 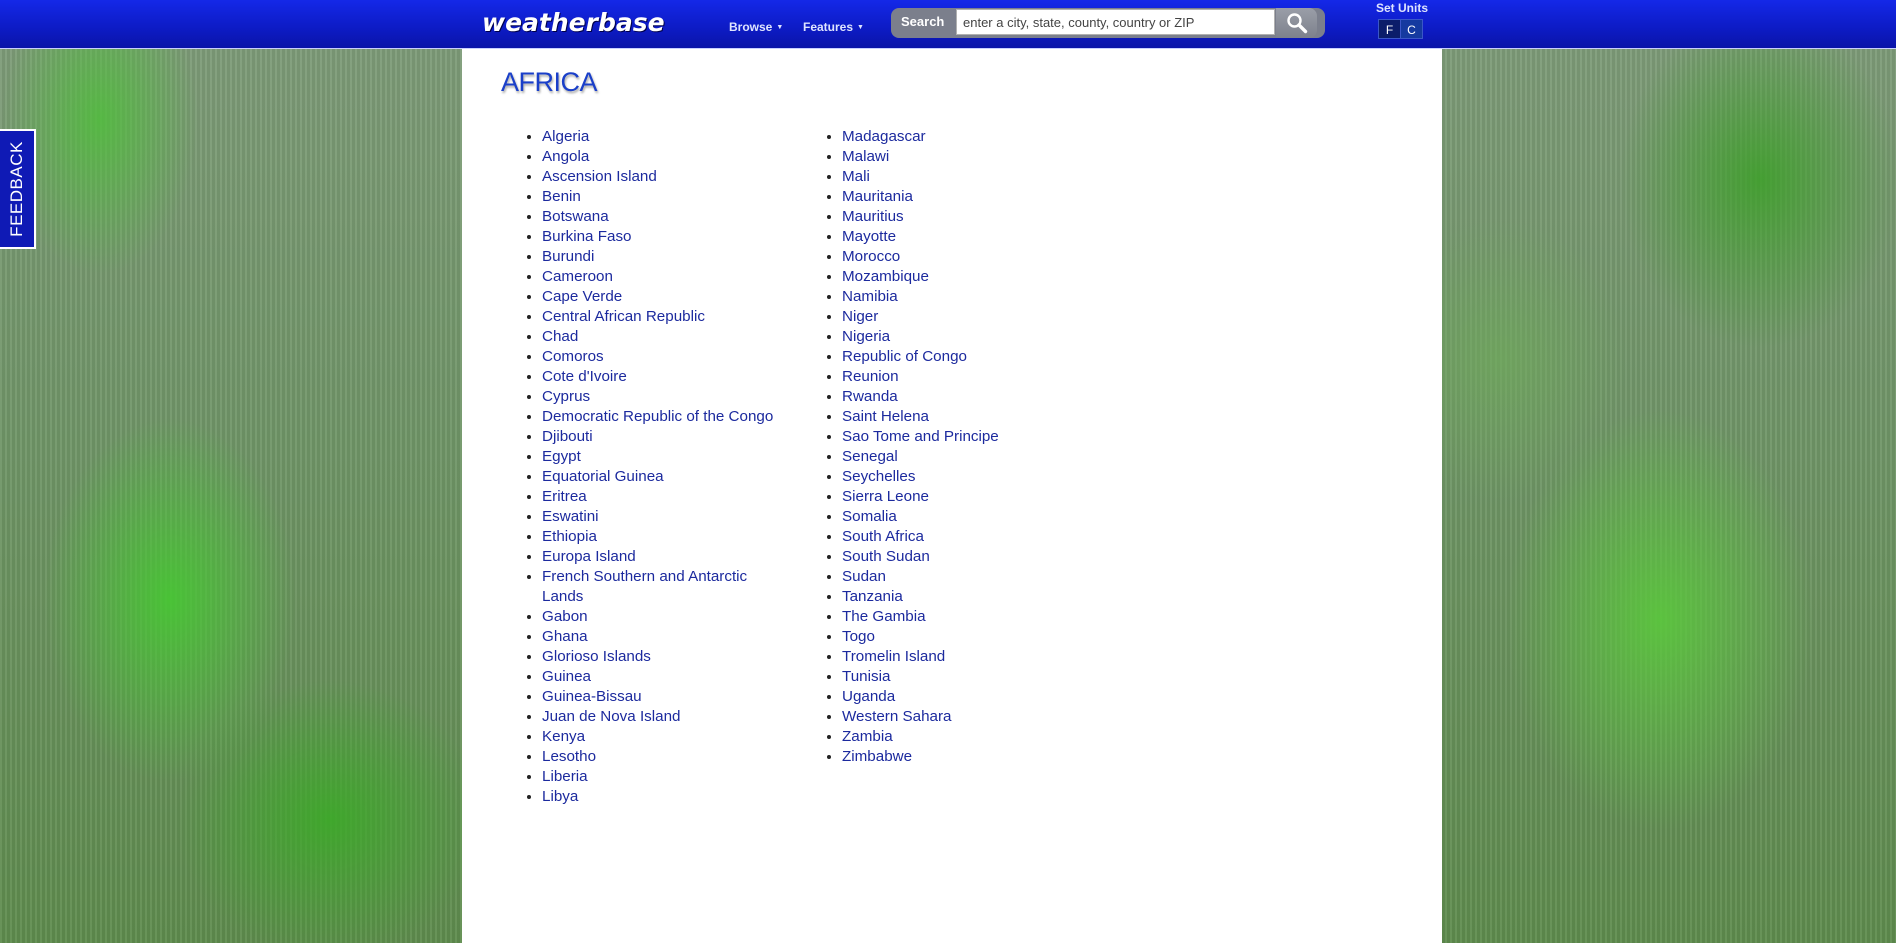 What do you see at coordinates (756, 27) in the screenshot?
I see `browse-menu: Browse ▼` at bounding box center [756, 27].